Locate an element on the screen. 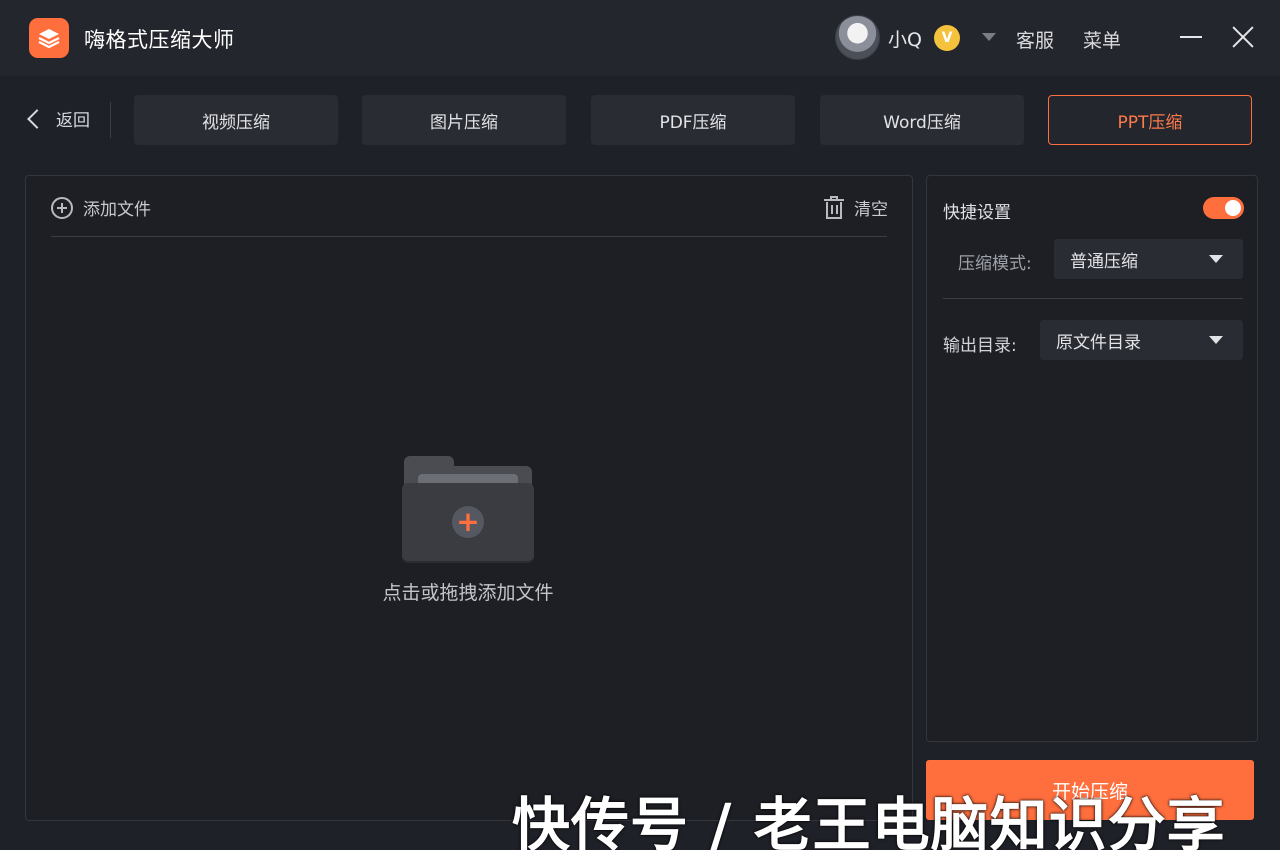 This screenshot has height=850, width=1280. tab-video-compress: 视频压缩 is located at coordinates (236, 120).